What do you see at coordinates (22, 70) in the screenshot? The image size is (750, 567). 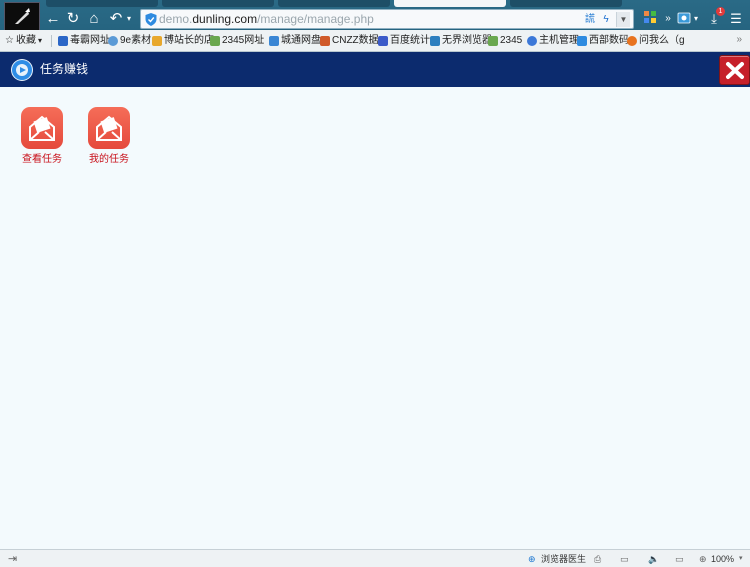 I see `app-logo-icon` at bounding box center [22, 70].